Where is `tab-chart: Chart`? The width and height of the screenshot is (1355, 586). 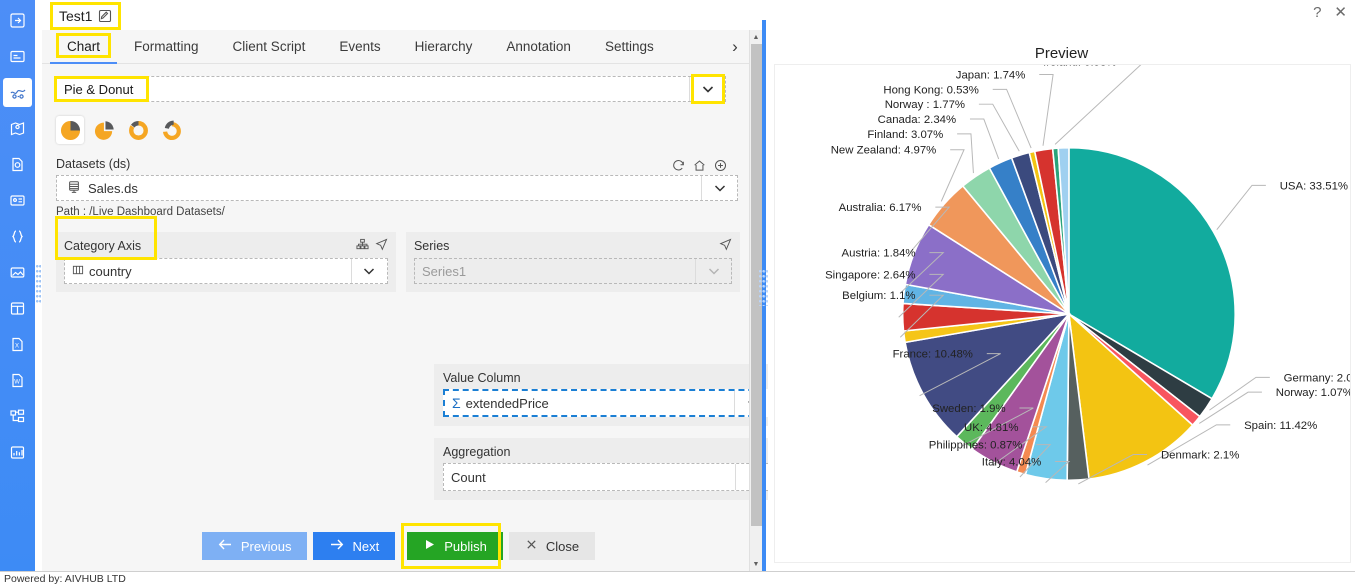 tab-chart: Chart is located at coordinates (84, 47).